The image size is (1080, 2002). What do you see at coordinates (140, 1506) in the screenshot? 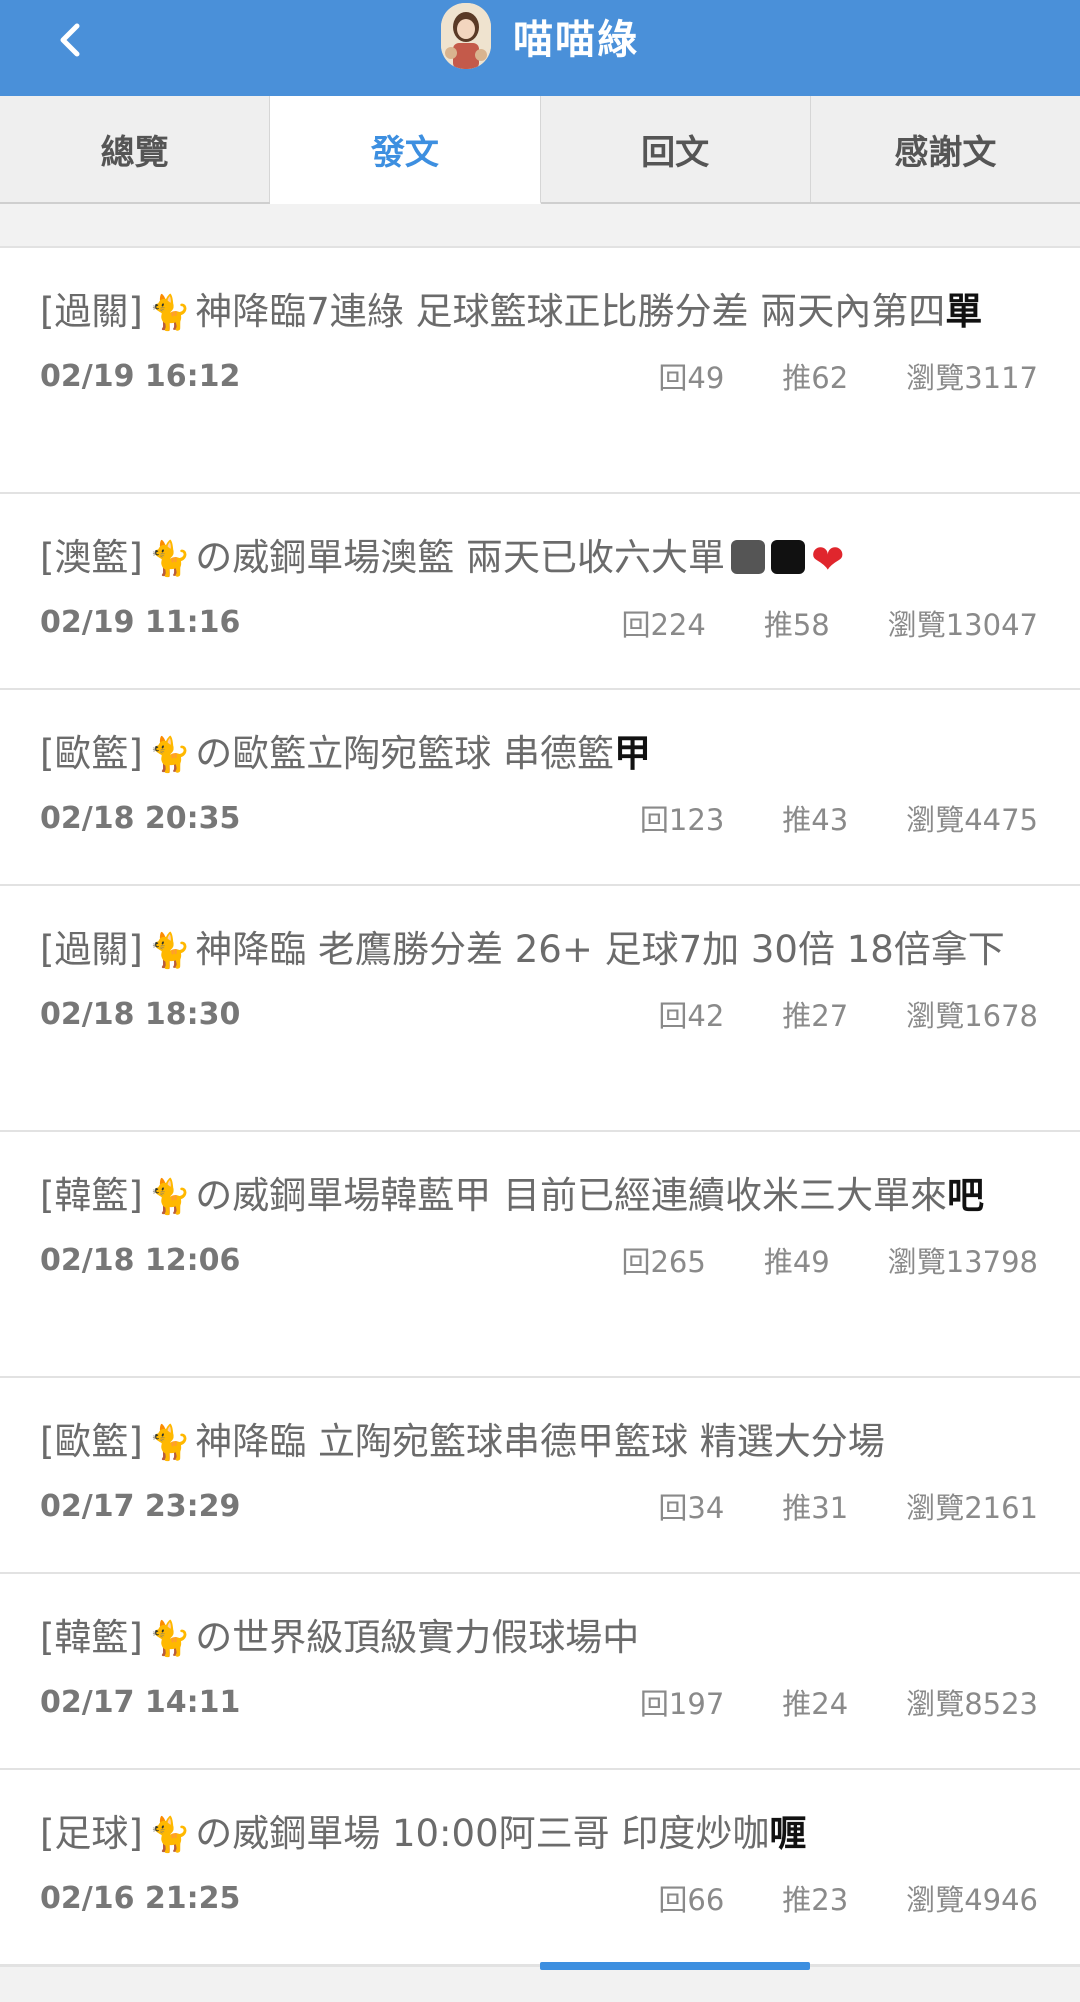
I see `post-date: 02/17 23:29` at bounding box center [140, 1506].